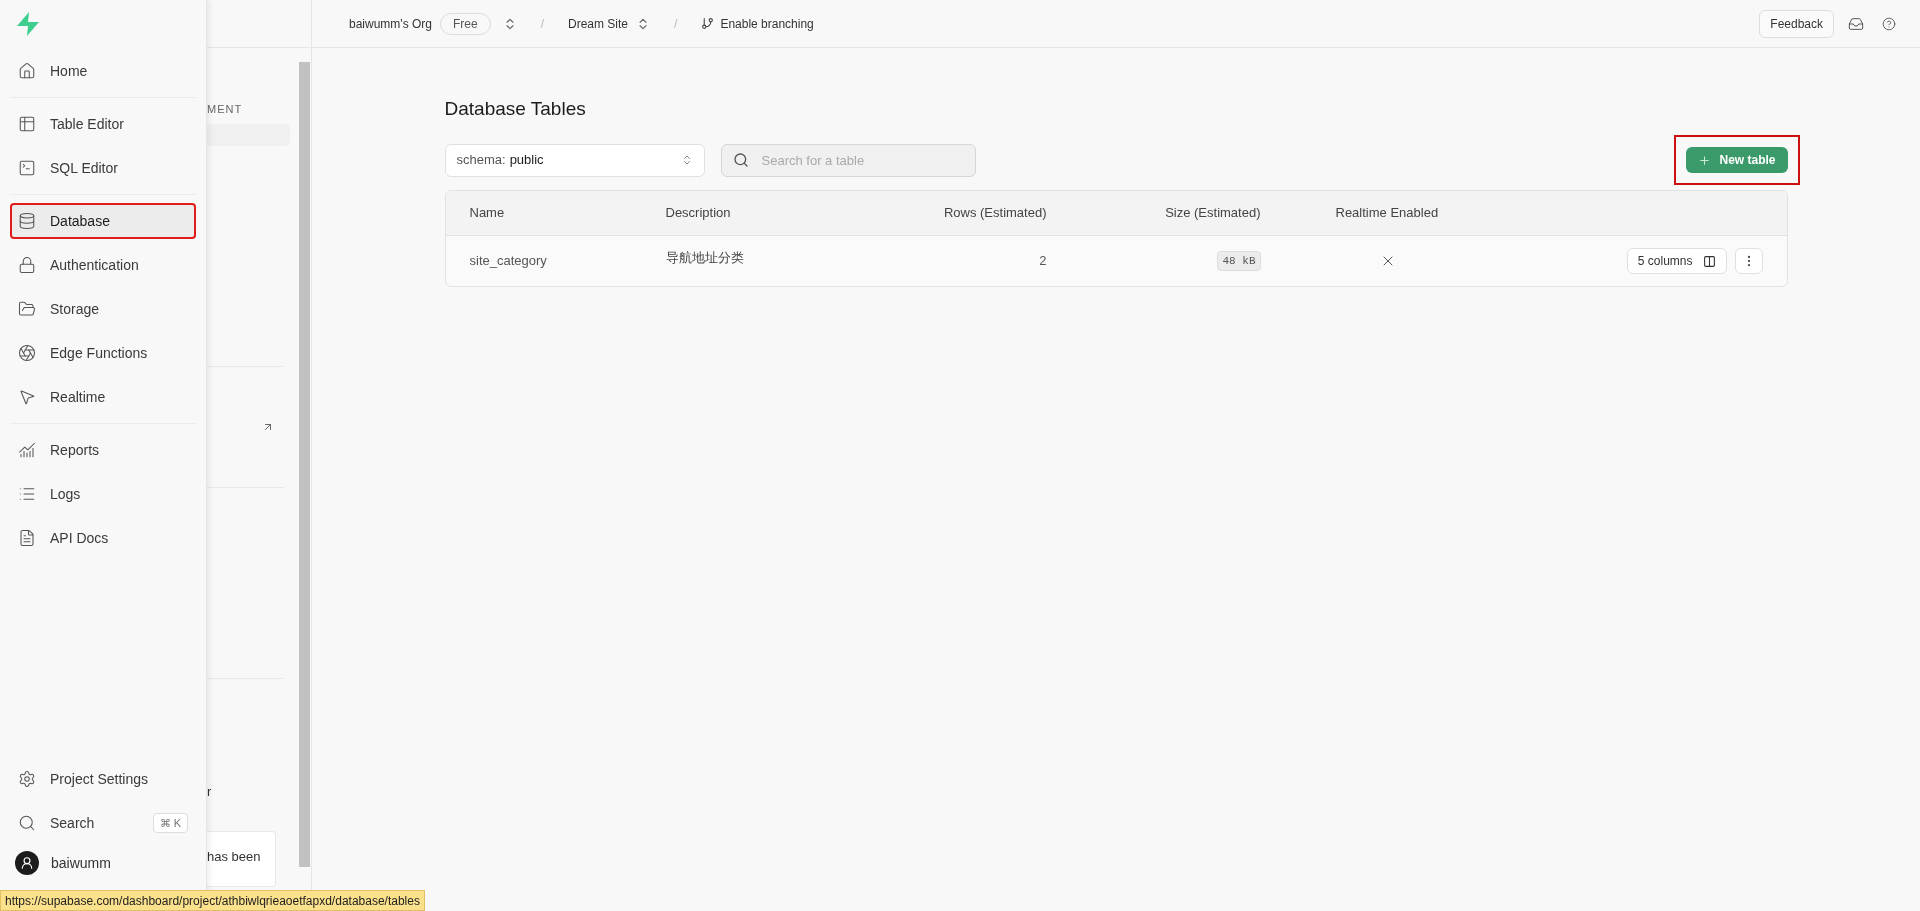 The image size is (1920, 911). What do you see at coordinates (1042, 261) in the screenshot?
I see `table-cell-text: 2` at bounding box center [1042, 261].